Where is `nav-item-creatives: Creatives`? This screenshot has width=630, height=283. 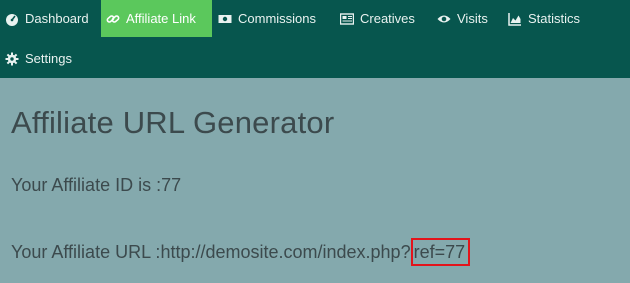 nav-item-creatives: Creatives is located at coordinates (379, 18).